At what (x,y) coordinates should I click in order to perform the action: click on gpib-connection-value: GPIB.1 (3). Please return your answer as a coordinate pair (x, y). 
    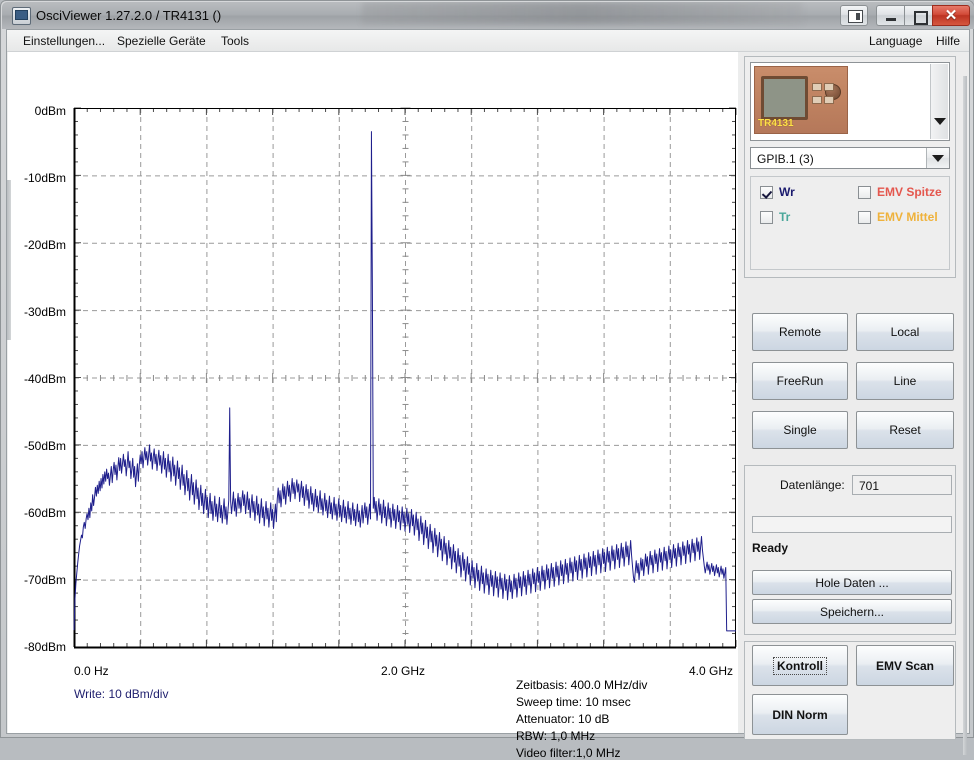
    Looking at the image, I should click on (785, 159).